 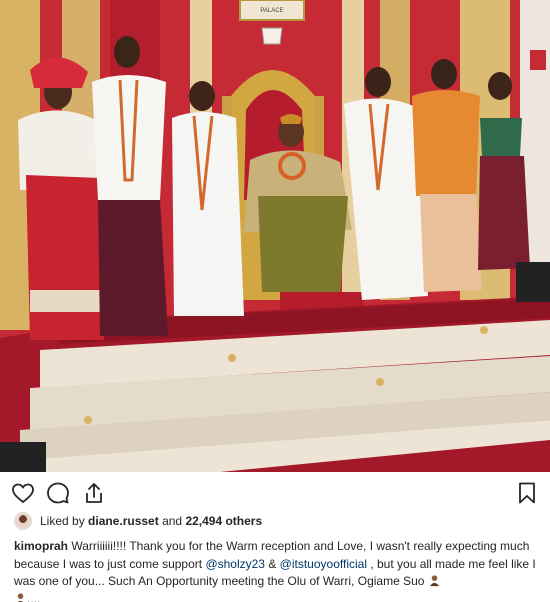 I want to click on caption-text-2: &, so click(x=272, y=563).